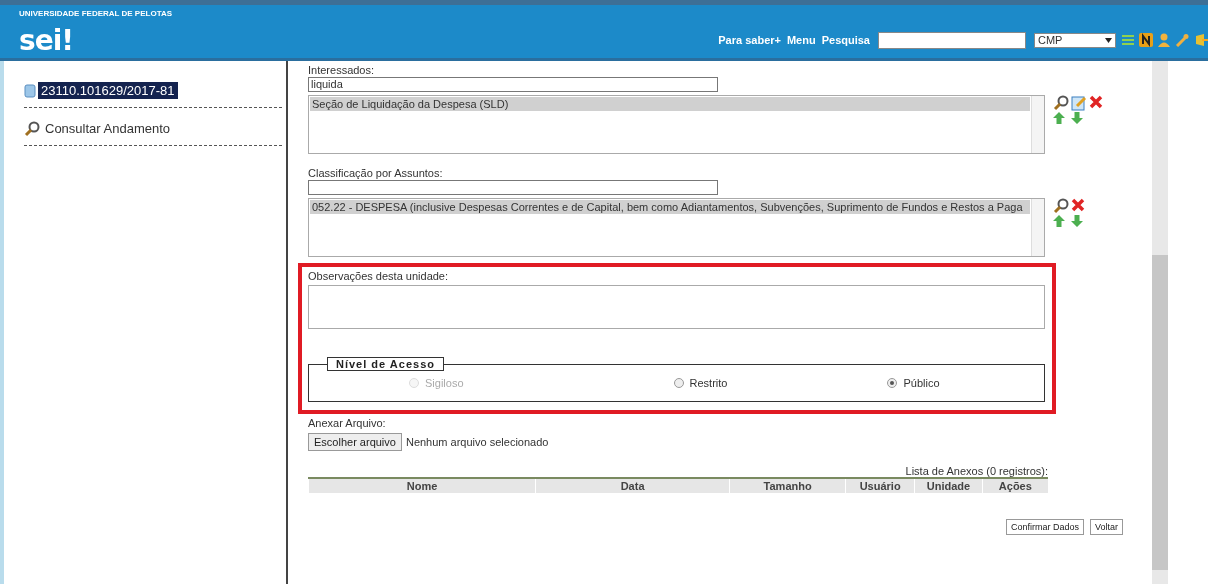 The height and width of the screenshot is (584, 1208). Describe the element at coordinates (676, 124) in the screenshot. I see `list-box: Seção de Liquidação da Despesa (SLD)` at that location.